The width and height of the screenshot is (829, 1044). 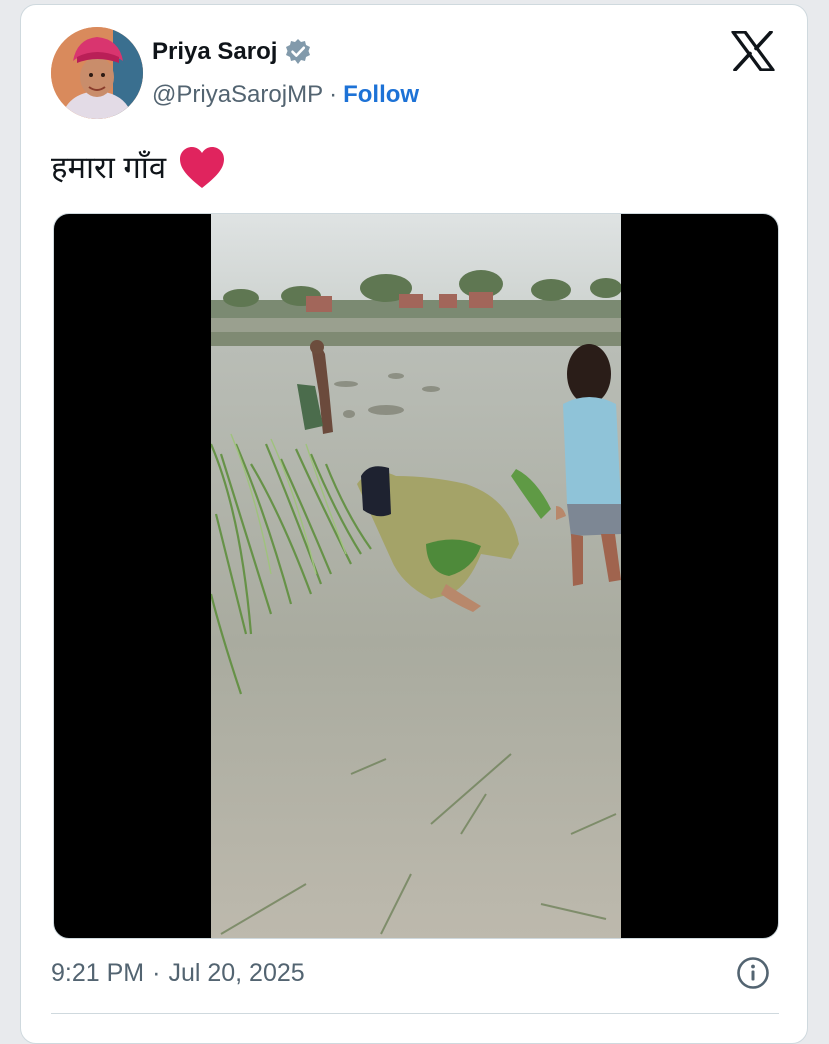 I want to click on tweet-text: हमारा गाँव, so click(x=109, y=167).